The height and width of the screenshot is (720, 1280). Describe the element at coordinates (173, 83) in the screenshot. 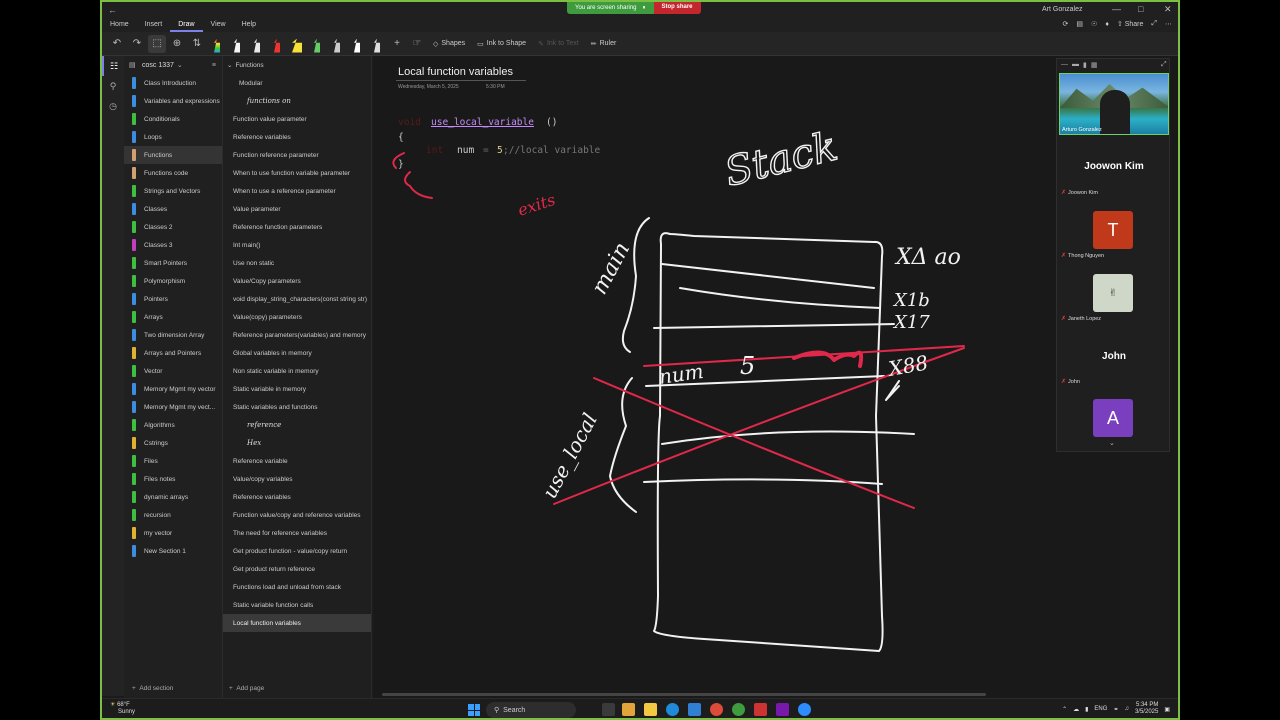

I see `section-item: Class Introduction` at that location.